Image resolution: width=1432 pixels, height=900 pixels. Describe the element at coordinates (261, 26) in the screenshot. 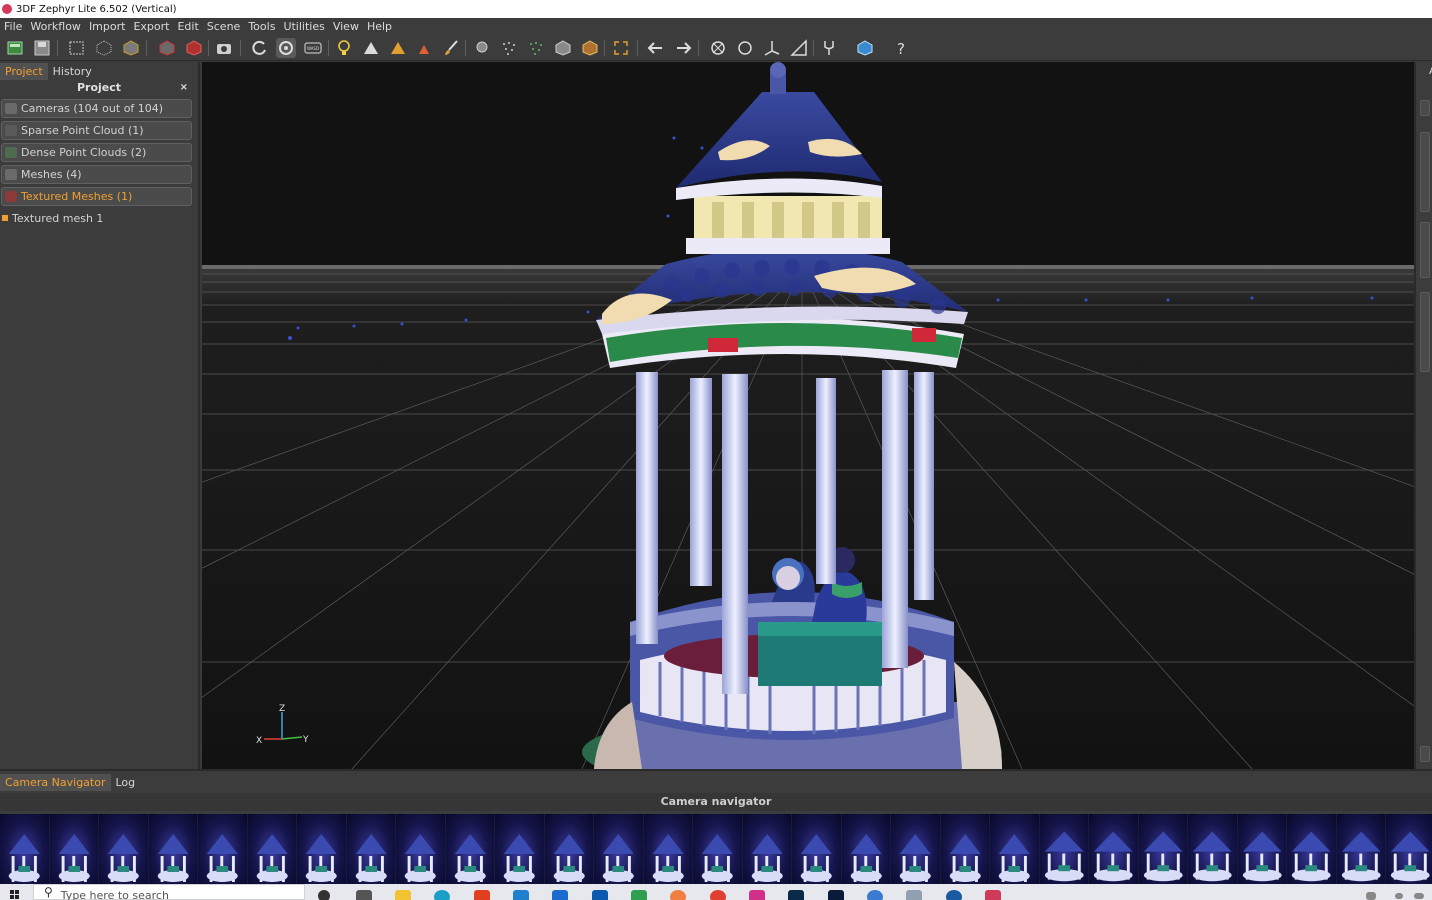

I see `menu-tools: Tools` at that location.